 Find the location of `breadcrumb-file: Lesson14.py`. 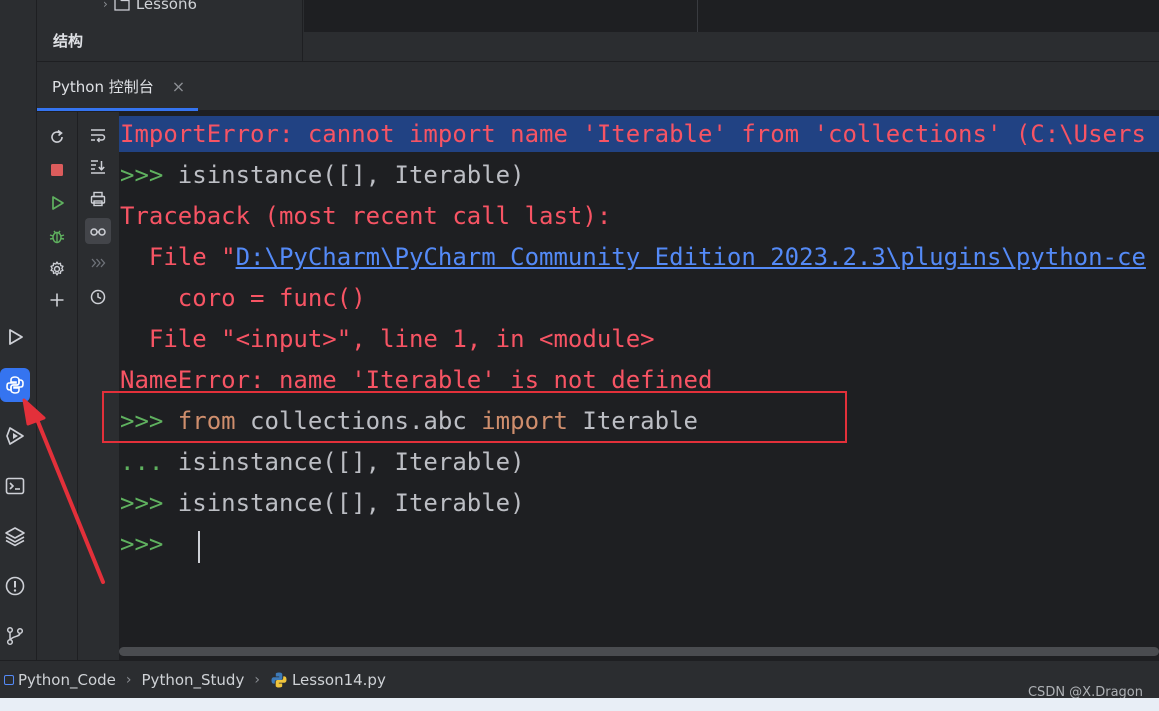

breadcrumb-file: Lesson14.py is located at coordinates (328, 680).